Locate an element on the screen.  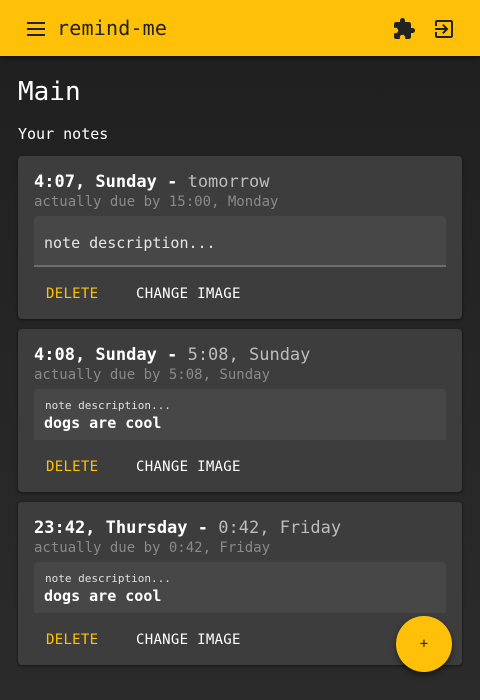
note-time: 23:42, Thursday is located at coordinates (111, 528).